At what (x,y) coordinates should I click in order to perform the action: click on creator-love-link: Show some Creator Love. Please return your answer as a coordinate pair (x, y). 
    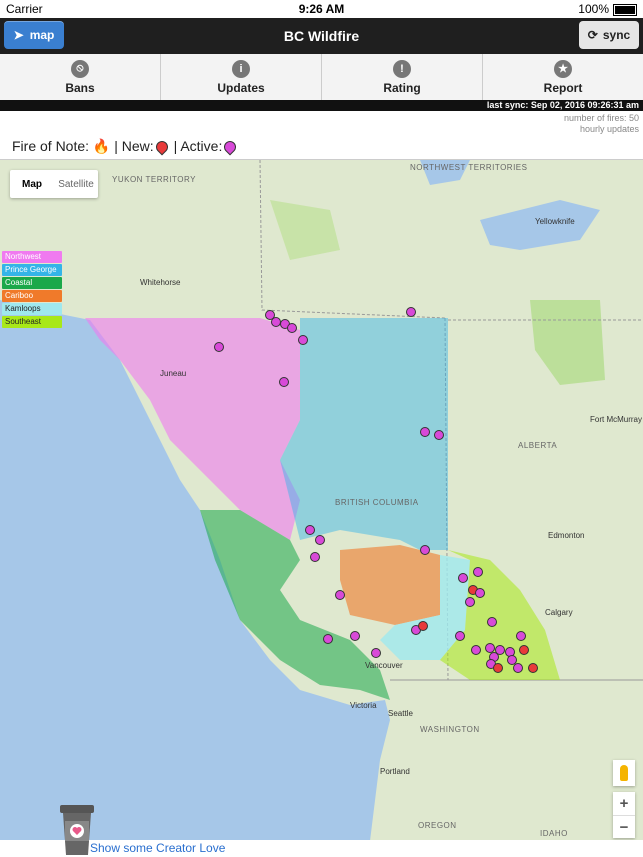
    Looking at the image, I should click on (157, 848).